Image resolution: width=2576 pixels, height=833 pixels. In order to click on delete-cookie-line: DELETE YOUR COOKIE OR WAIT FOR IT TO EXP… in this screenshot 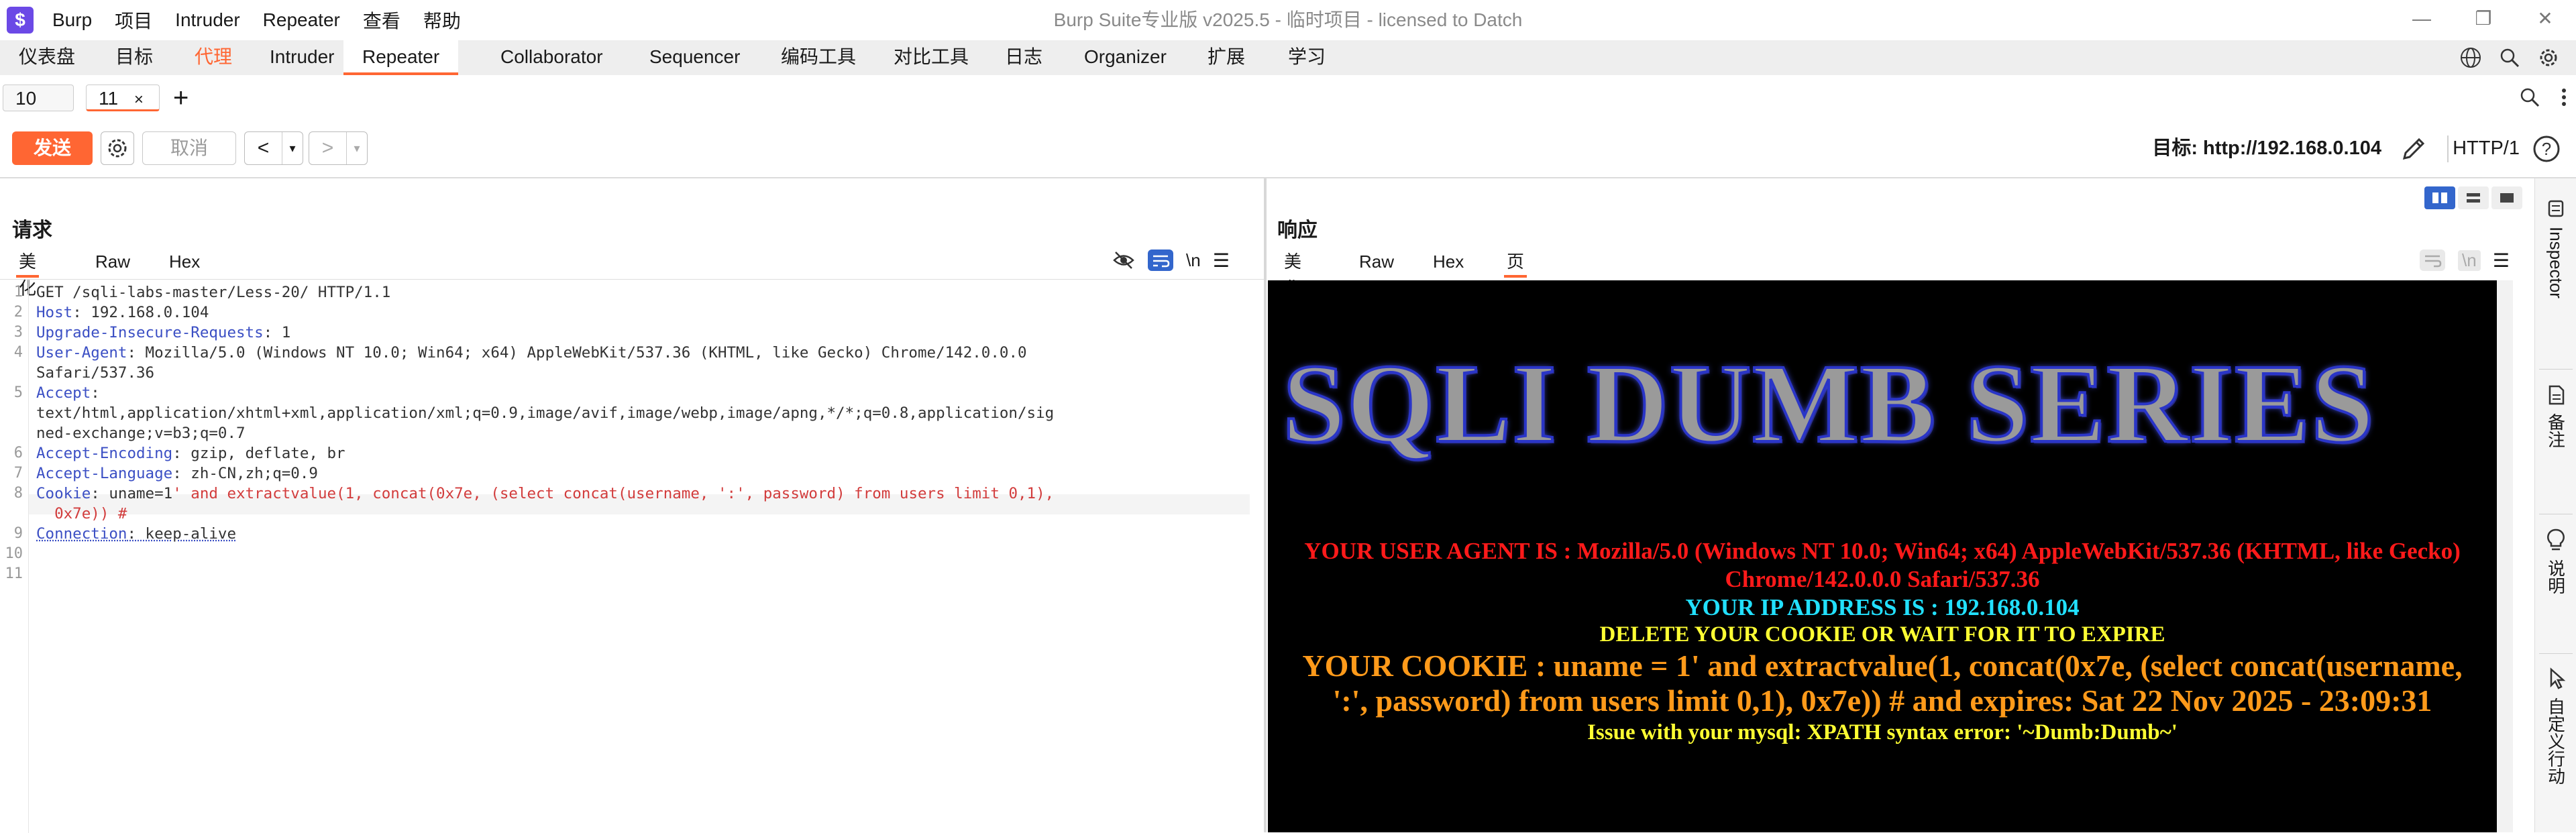, I will do `click(1882, 634)`.